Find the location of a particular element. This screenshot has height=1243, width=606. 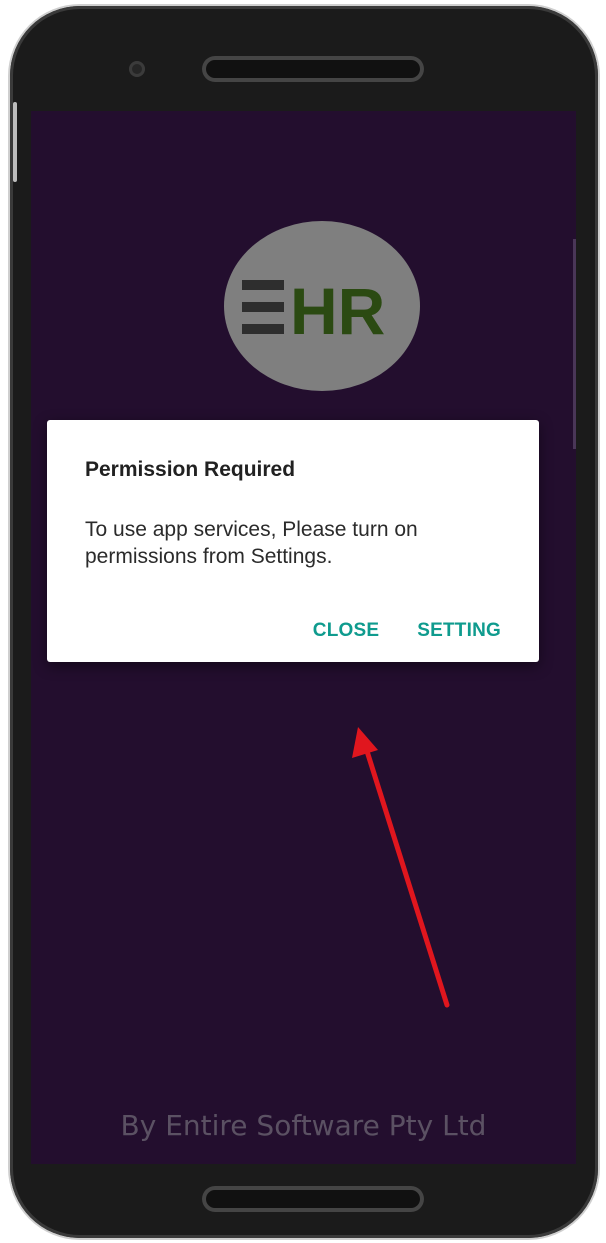

phone-side-button is located at coordinates (15, 142).